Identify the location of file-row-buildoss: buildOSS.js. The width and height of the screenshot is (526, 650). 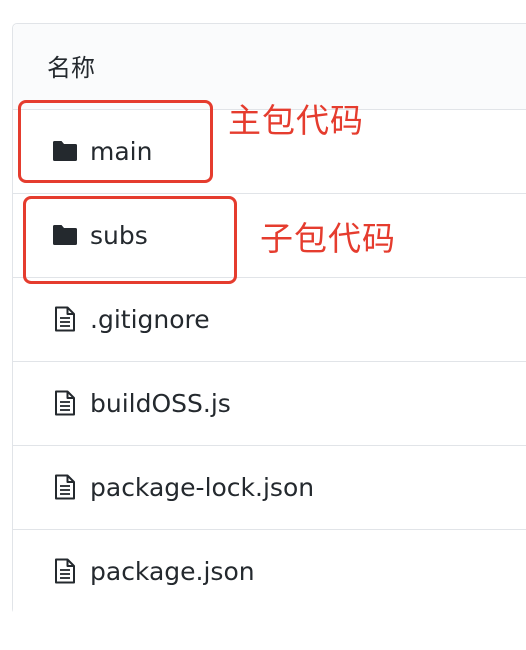
(269, 404).